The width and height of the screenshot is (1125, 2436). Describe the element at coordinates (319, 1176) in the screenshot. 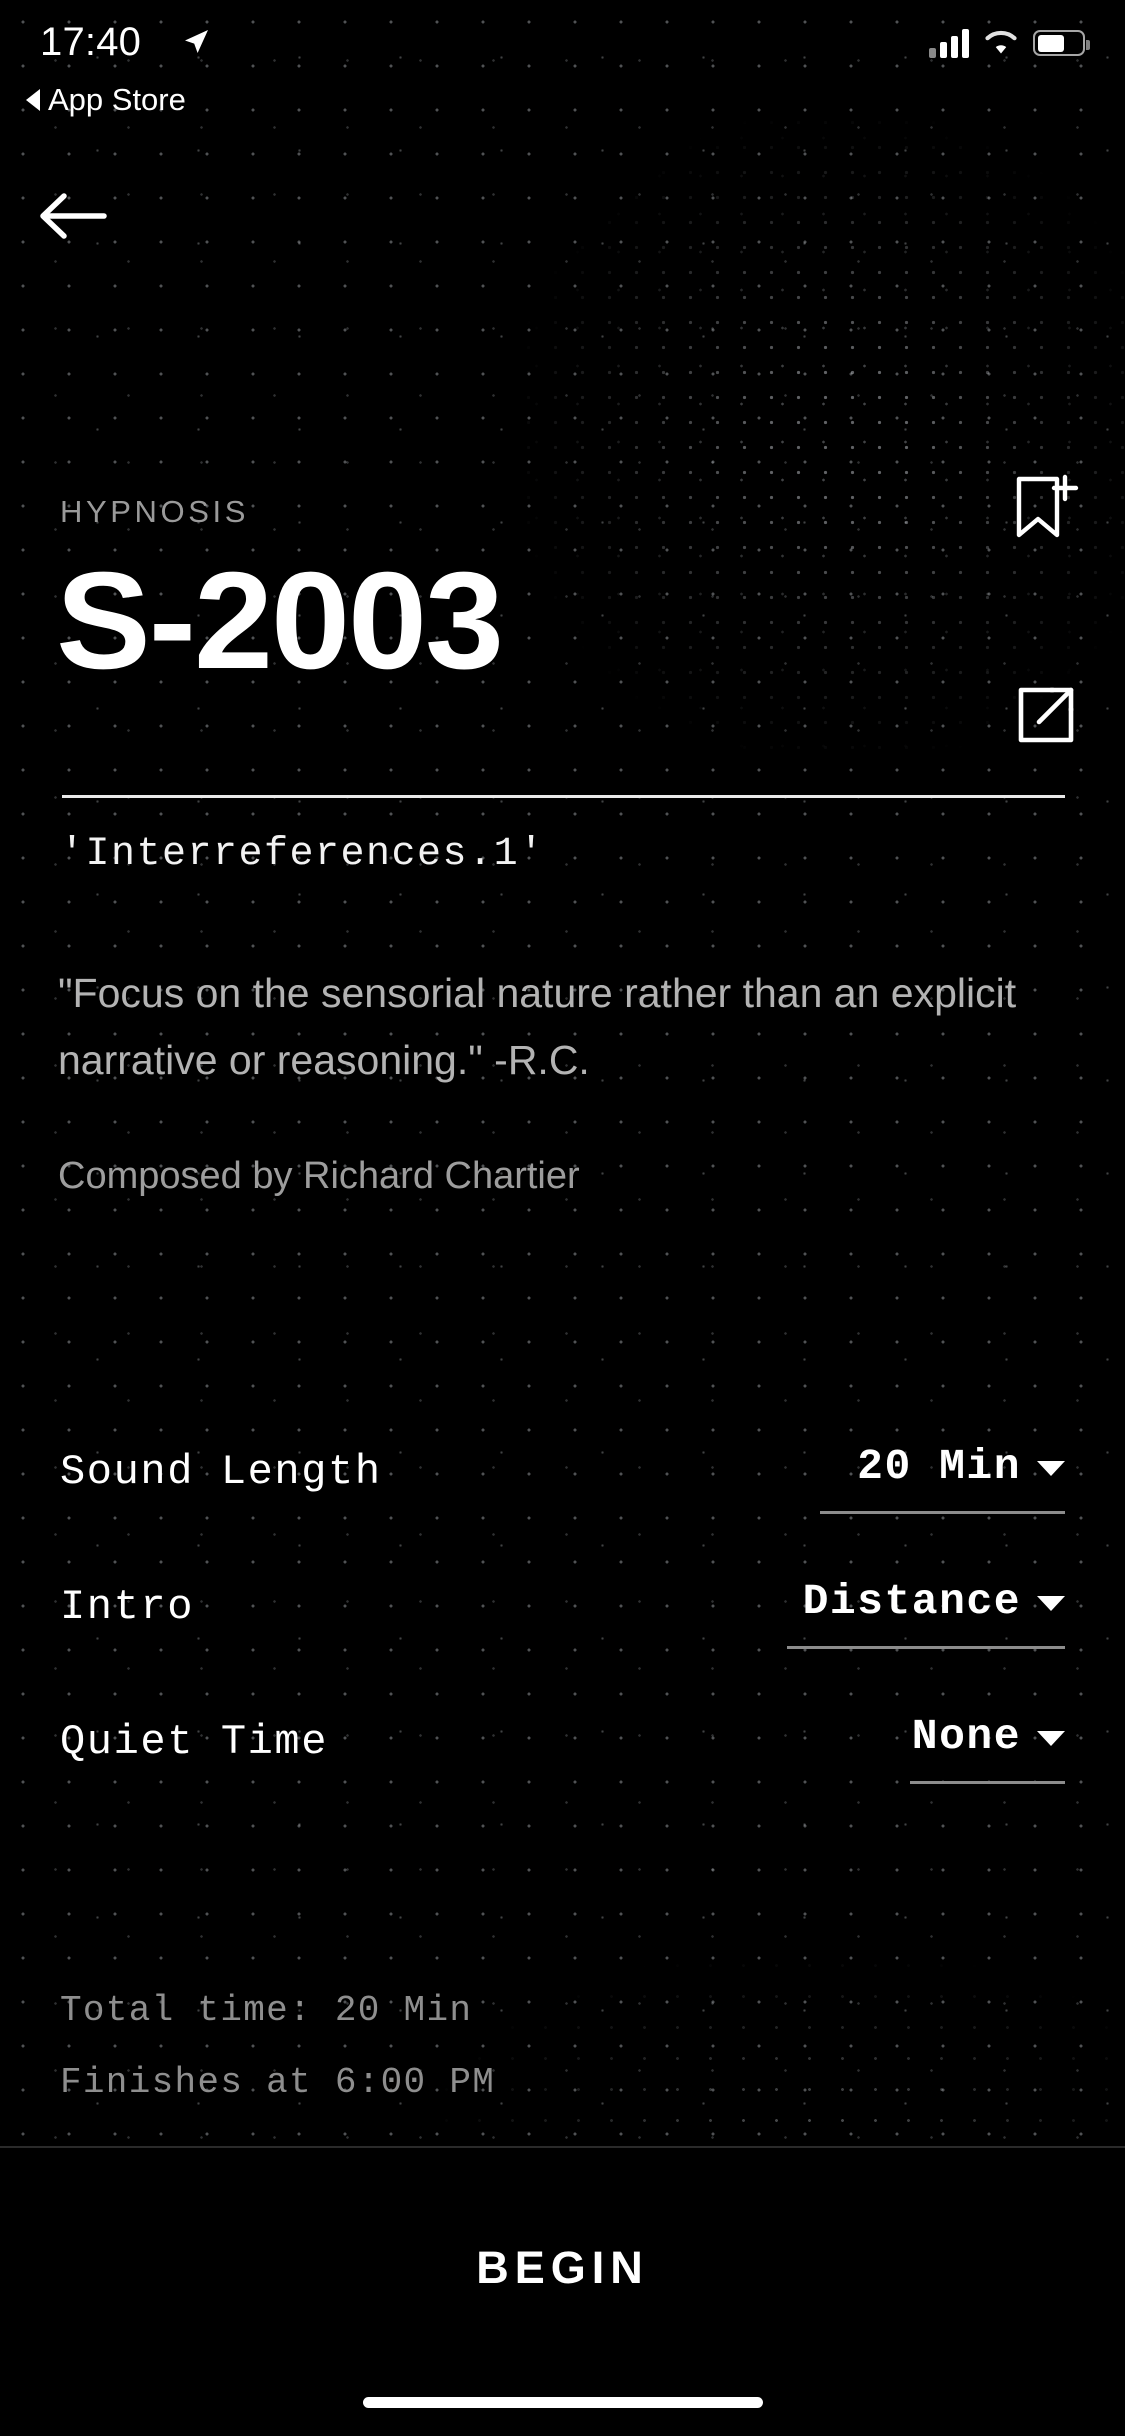

I see `composer-credit: Composed by Richard Chartier` at that location.